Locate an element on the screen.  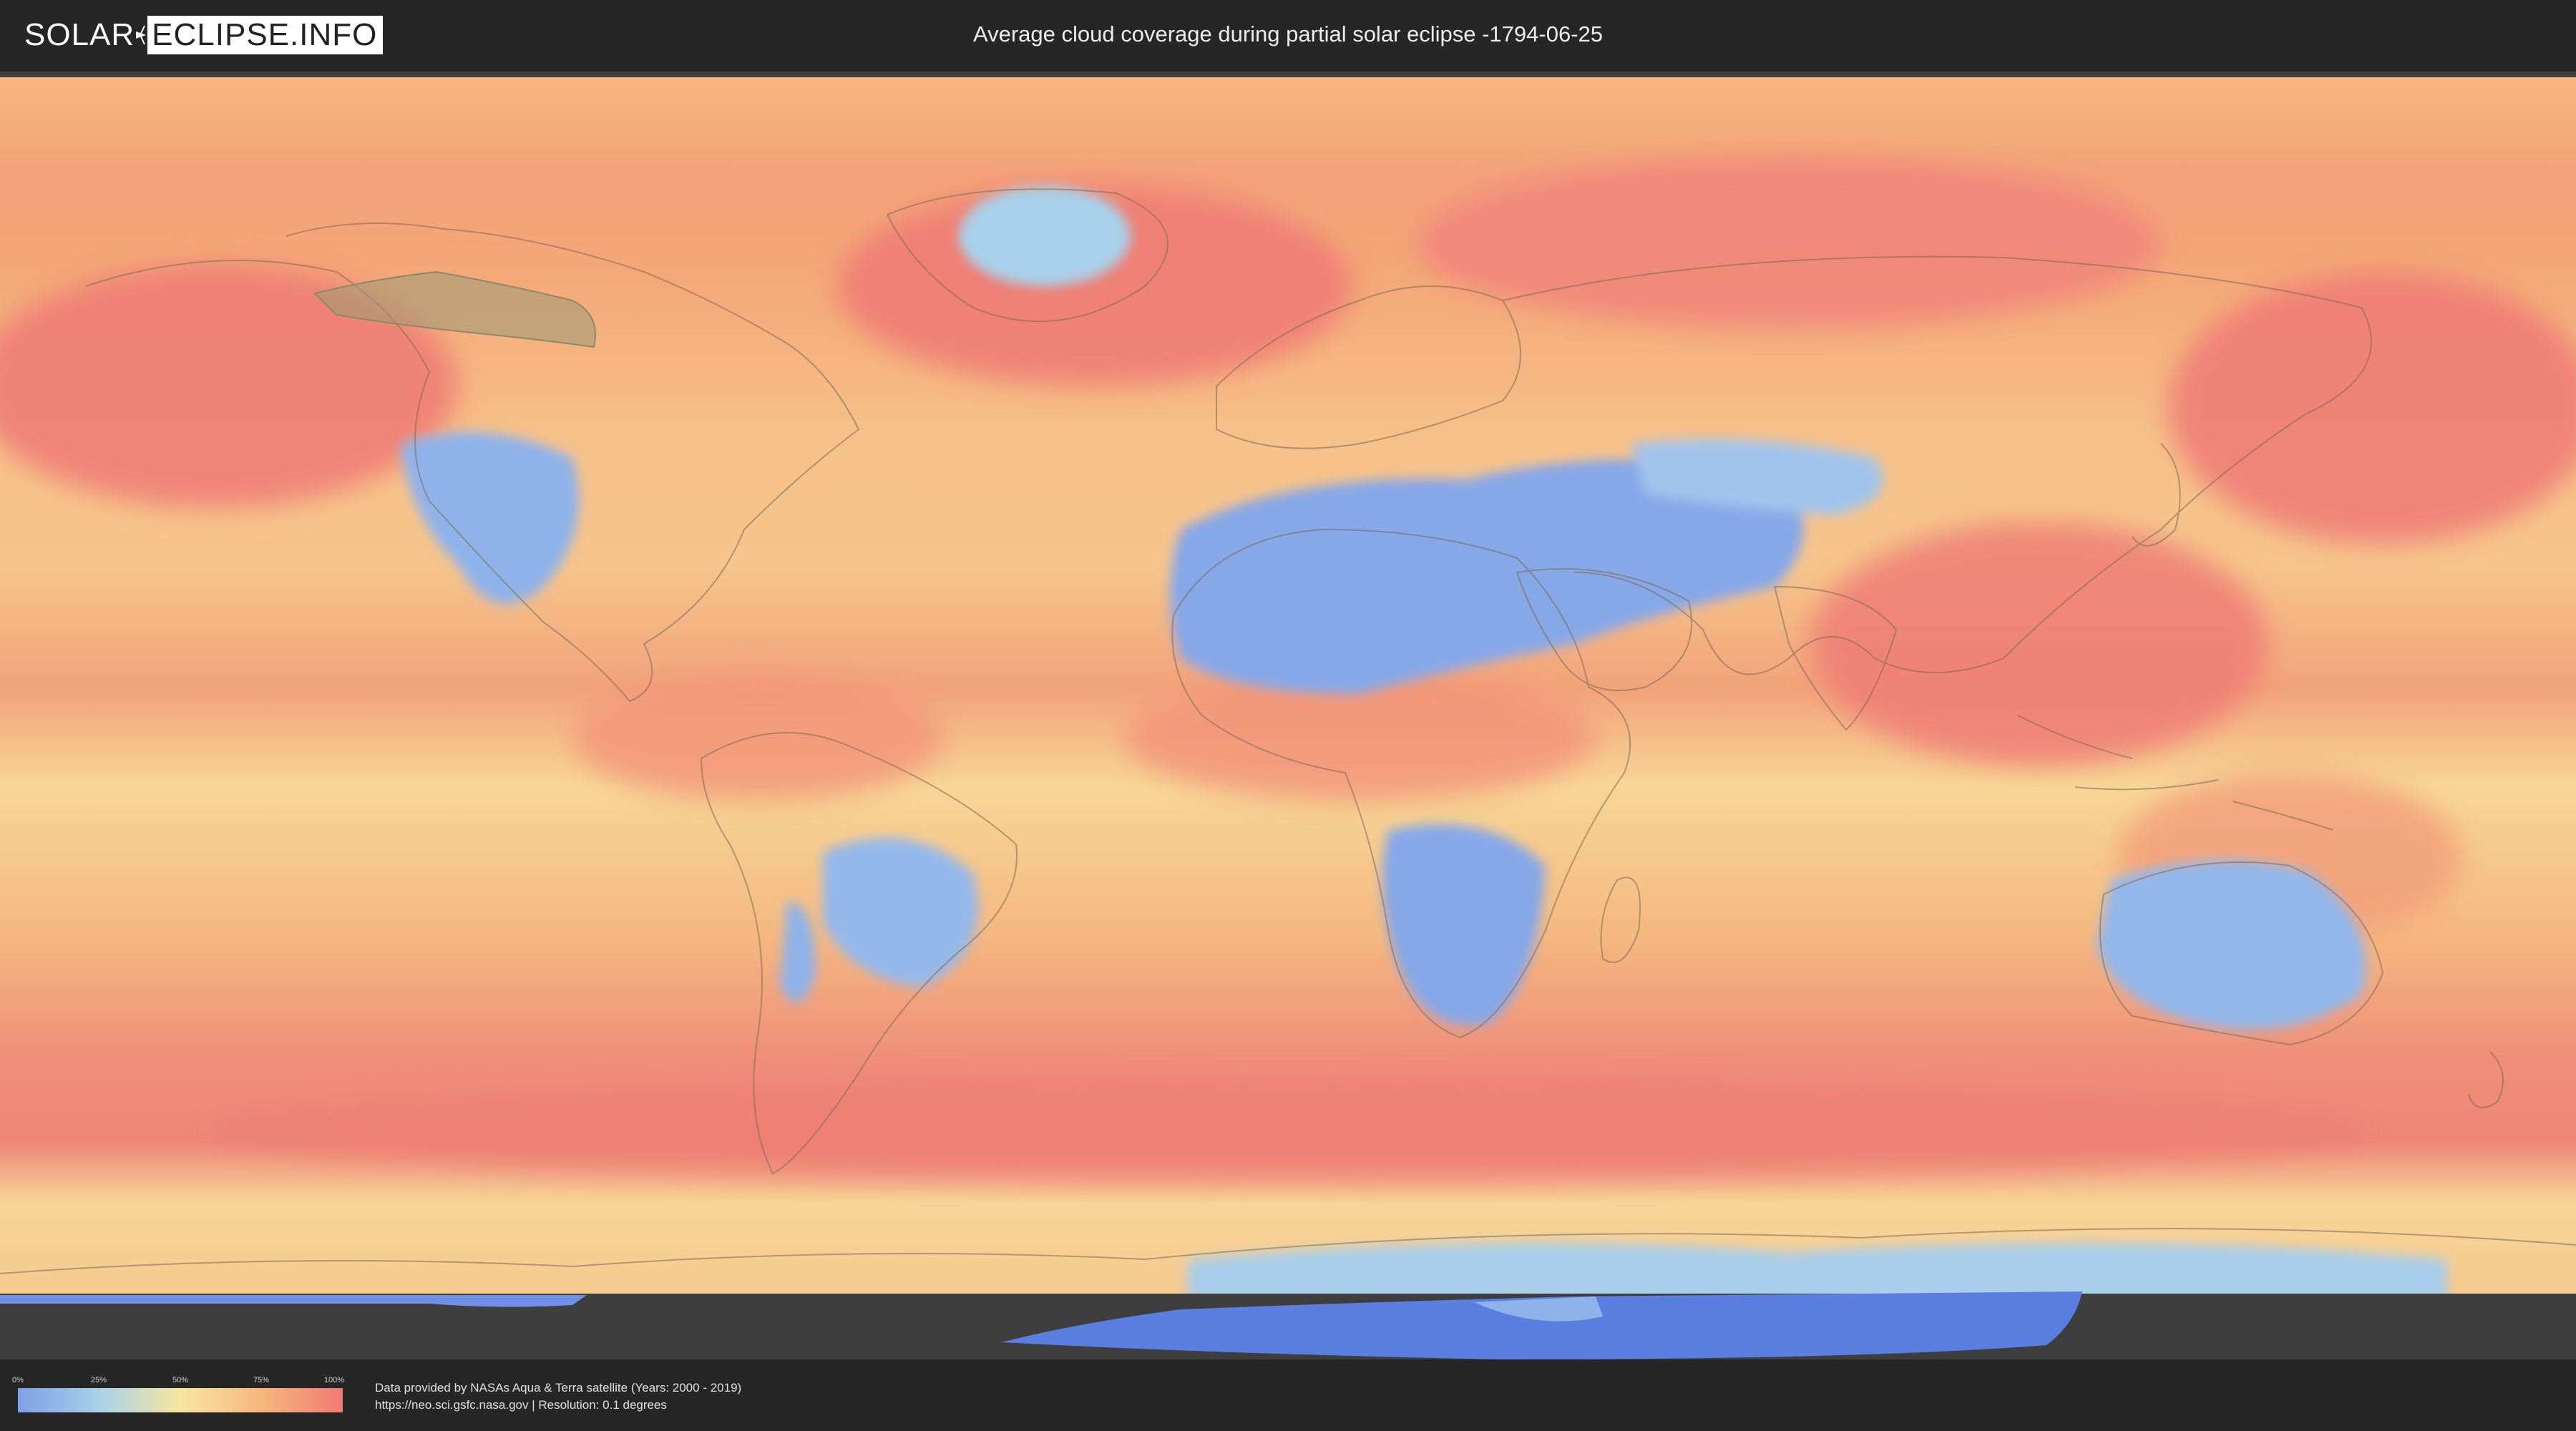
legend-color-bar is located at coordinates (180, 1400).